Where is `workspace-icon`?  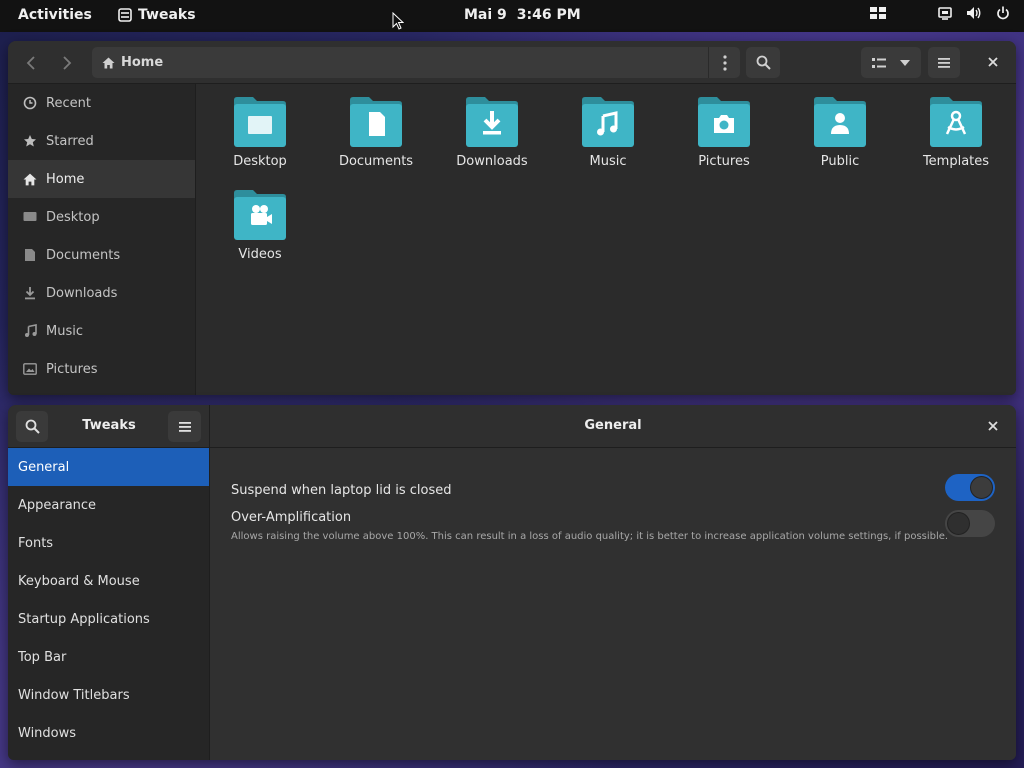
workspace-icon is located at coordinates (878, 13).